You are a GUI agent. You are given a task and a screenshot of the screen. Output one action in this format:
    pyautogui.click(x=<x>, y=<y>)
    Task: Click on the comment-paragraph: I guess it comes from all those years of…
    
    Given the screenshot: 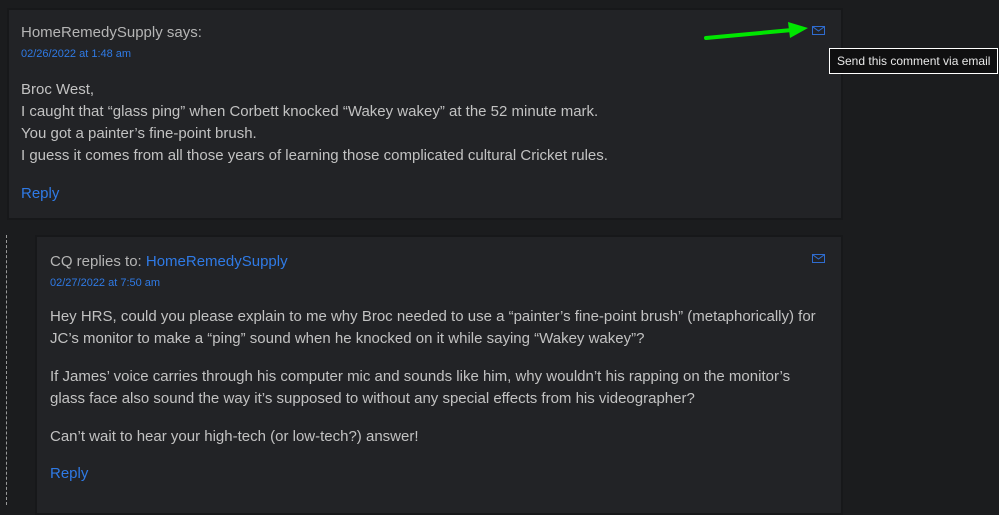 What is the action you would take?
    pyautogui.click(x=314, y=155)
    